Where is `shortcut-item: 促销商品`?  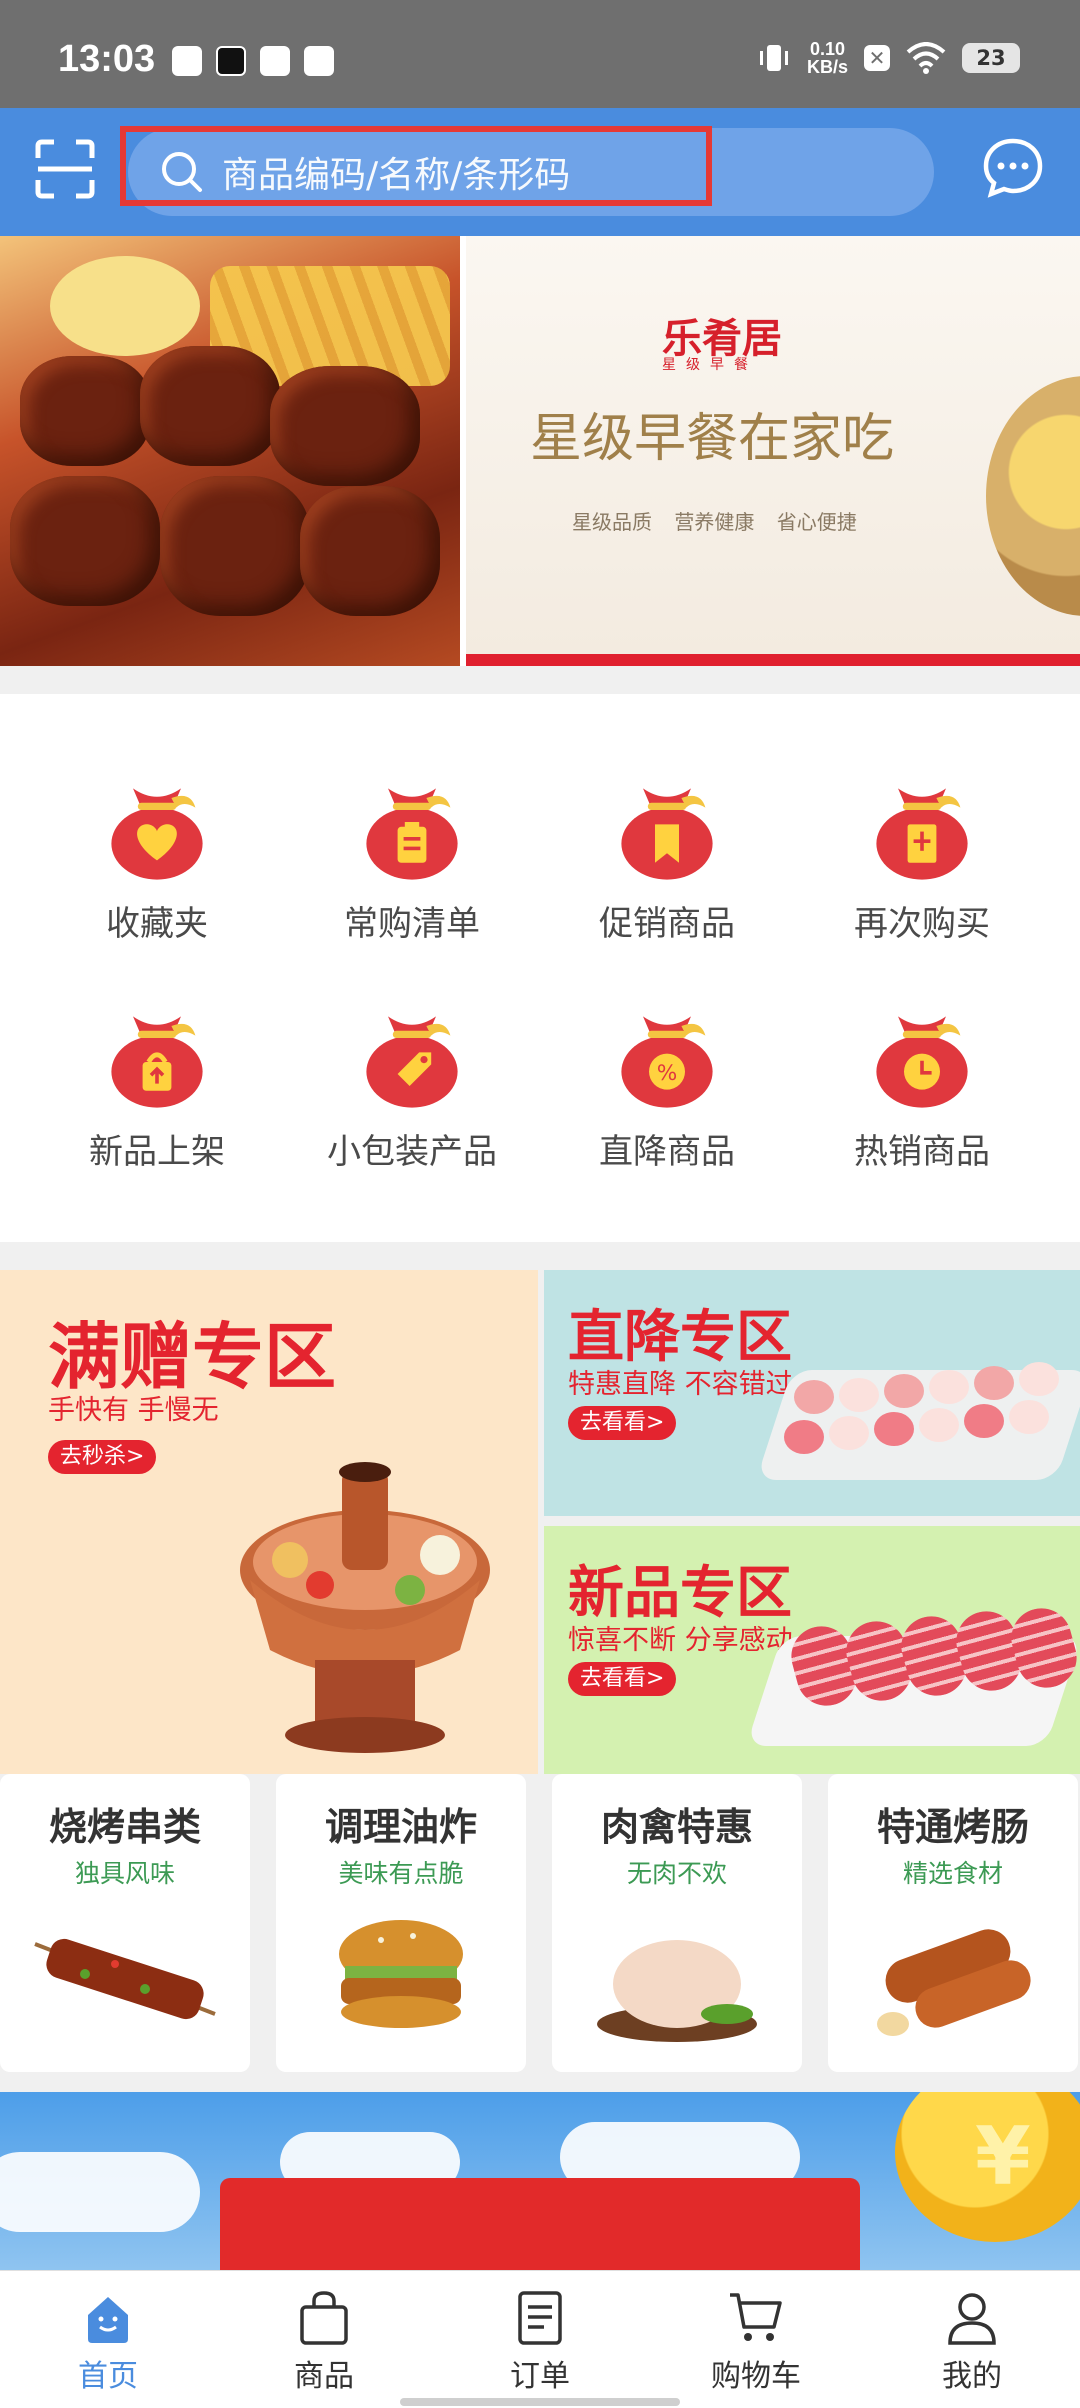
shortcut-item: 促销商品 is located at coordinates (667, 859).